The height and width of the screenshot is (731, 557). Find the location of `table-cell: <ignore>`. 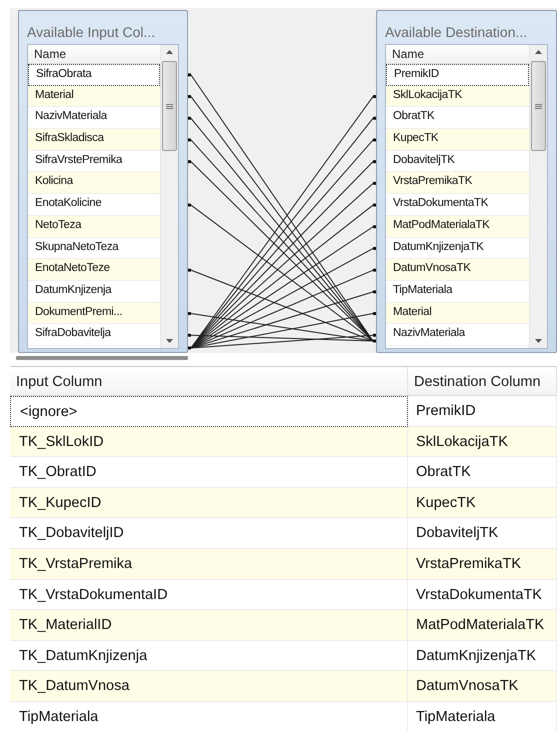

table-cell: <ignore> is located at coordinates (209, 411).